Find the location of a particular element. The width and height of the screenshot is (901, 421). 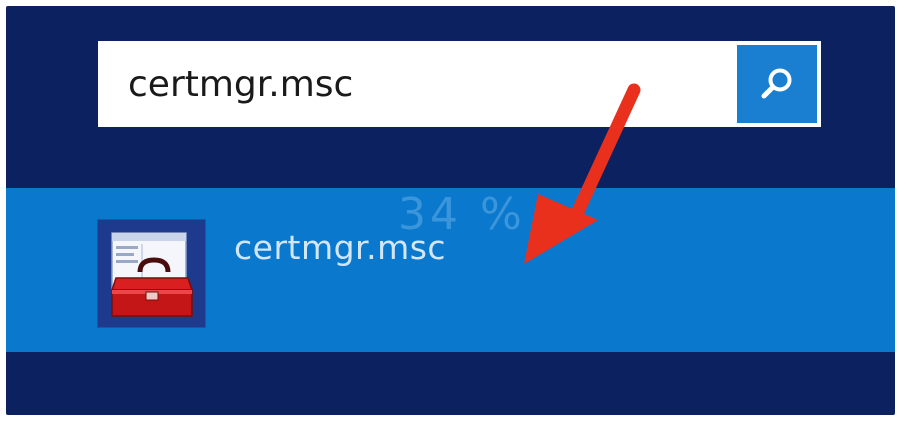

search-icon is located at coordinates (776, 83).